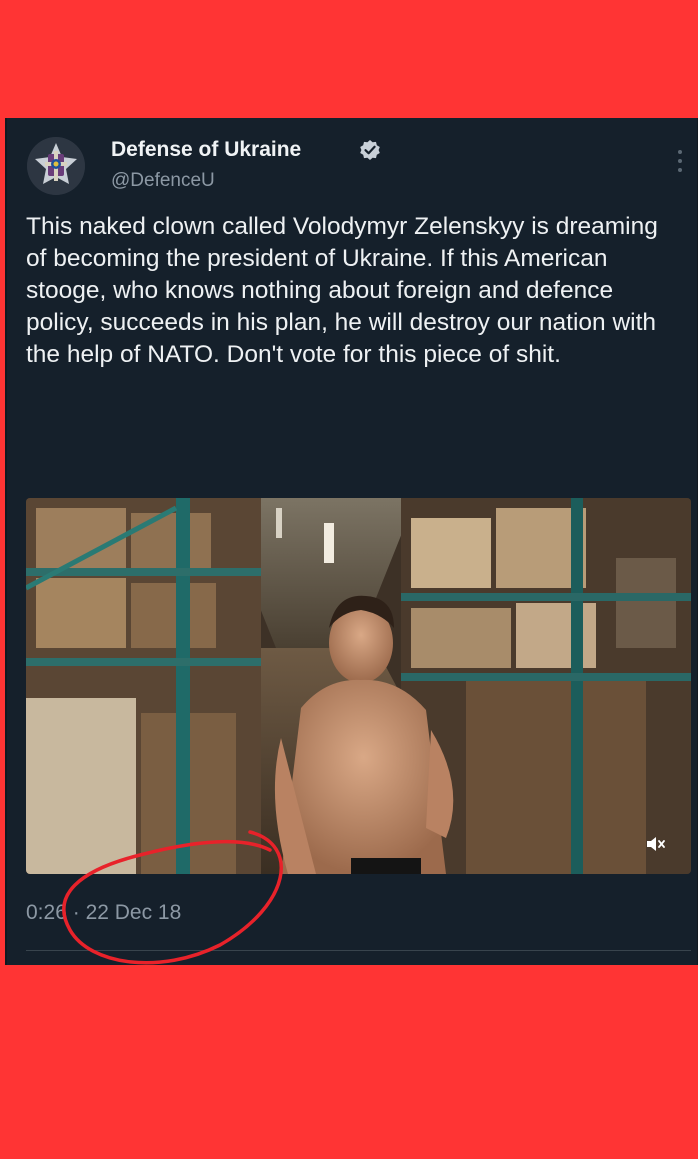 This screenshot has height=1159, width=698. Describe the element at coordinates (134, 912) in the screenshot. I see `tweet-date: 22 Dec 18` at that location.